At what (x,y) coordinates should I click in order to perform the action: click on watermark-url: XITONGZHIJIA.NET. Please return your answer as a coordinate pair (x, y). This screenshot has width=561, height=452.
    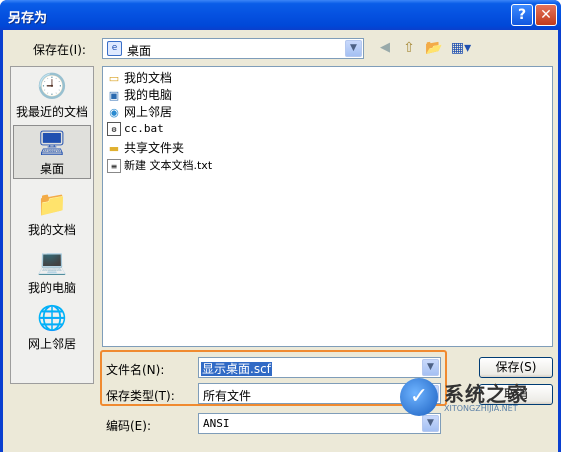
    Looking at the image, I should click on (481, 408).